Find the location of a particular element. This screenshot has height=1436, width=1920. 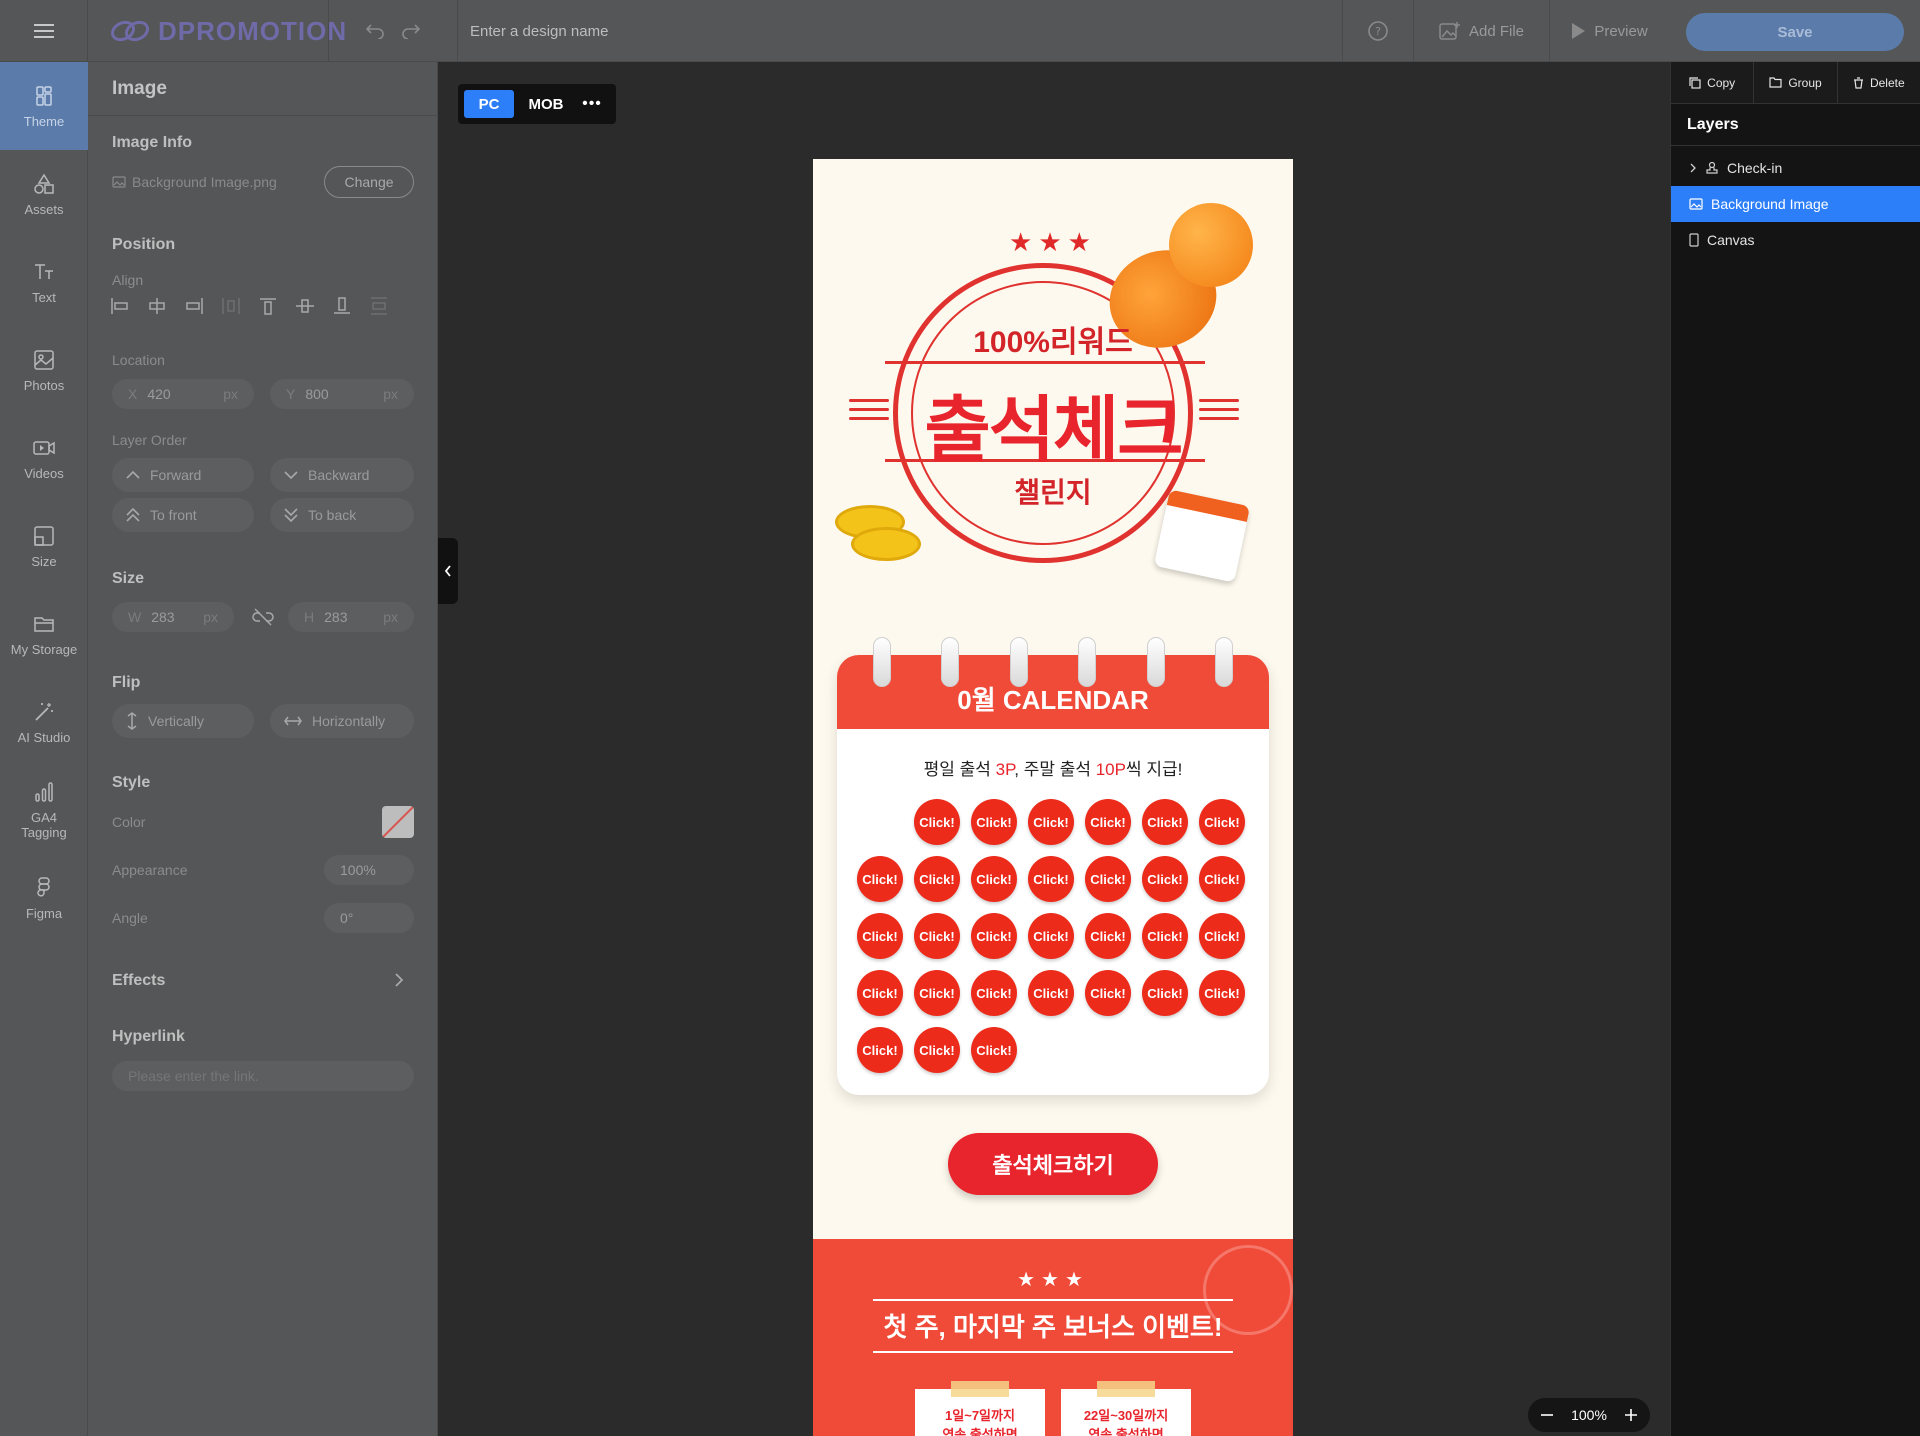

day-click-21: Click! is located at coordinates (880, 993).